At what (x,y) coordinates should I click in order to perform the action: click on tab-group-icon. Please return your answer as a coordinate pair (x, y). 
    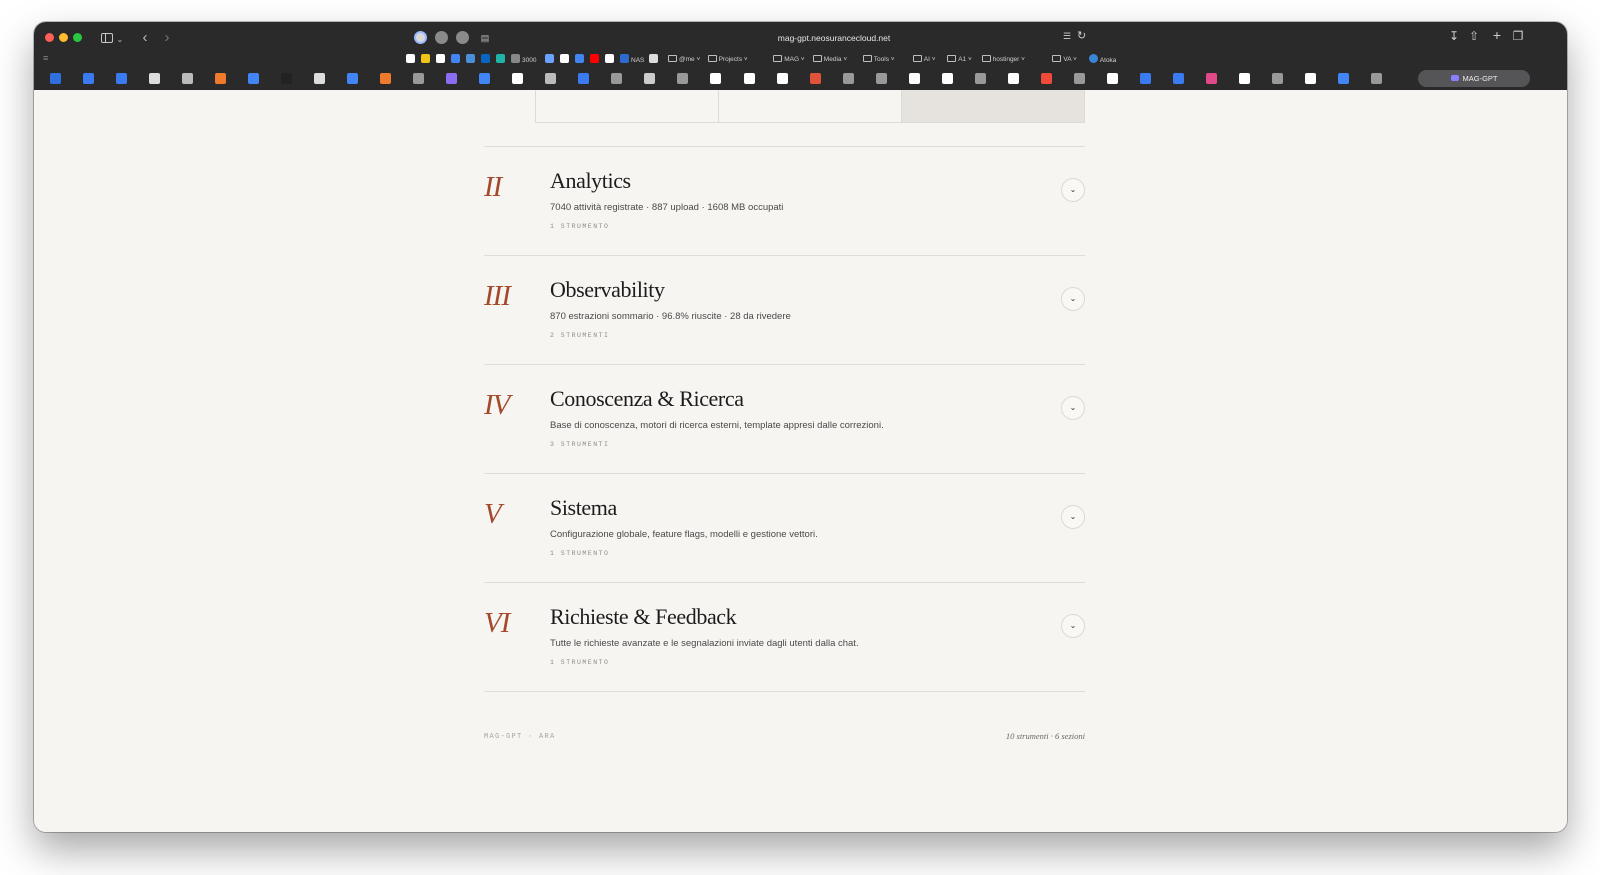
    Looking at the image, I should click on (420, 37).